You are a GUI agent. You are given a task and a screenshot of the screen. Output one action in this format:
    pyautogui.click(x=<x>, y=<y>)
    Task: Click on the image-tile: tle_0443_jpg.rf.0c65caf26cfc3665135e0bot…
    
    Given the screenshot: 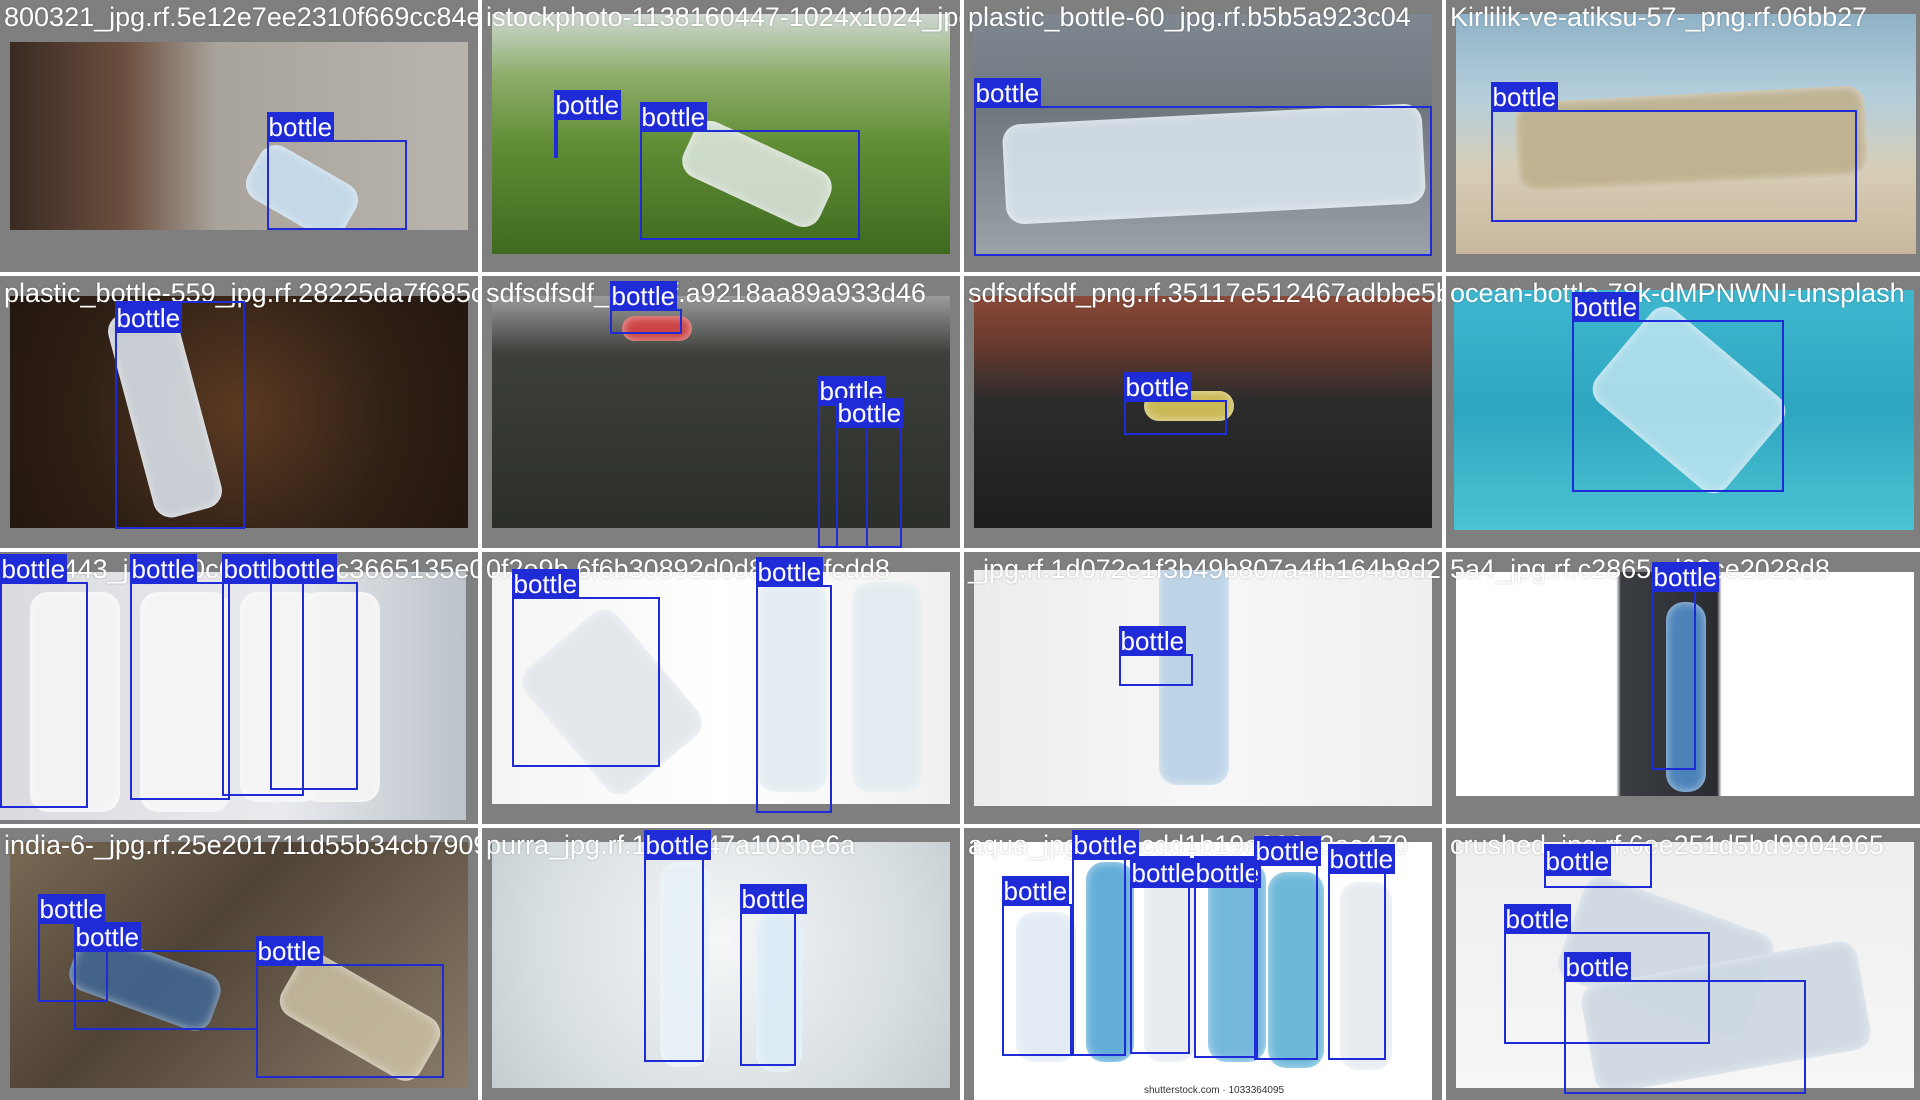 What is the action you would take?
    pyautogui.click(x=239, y=688)
    